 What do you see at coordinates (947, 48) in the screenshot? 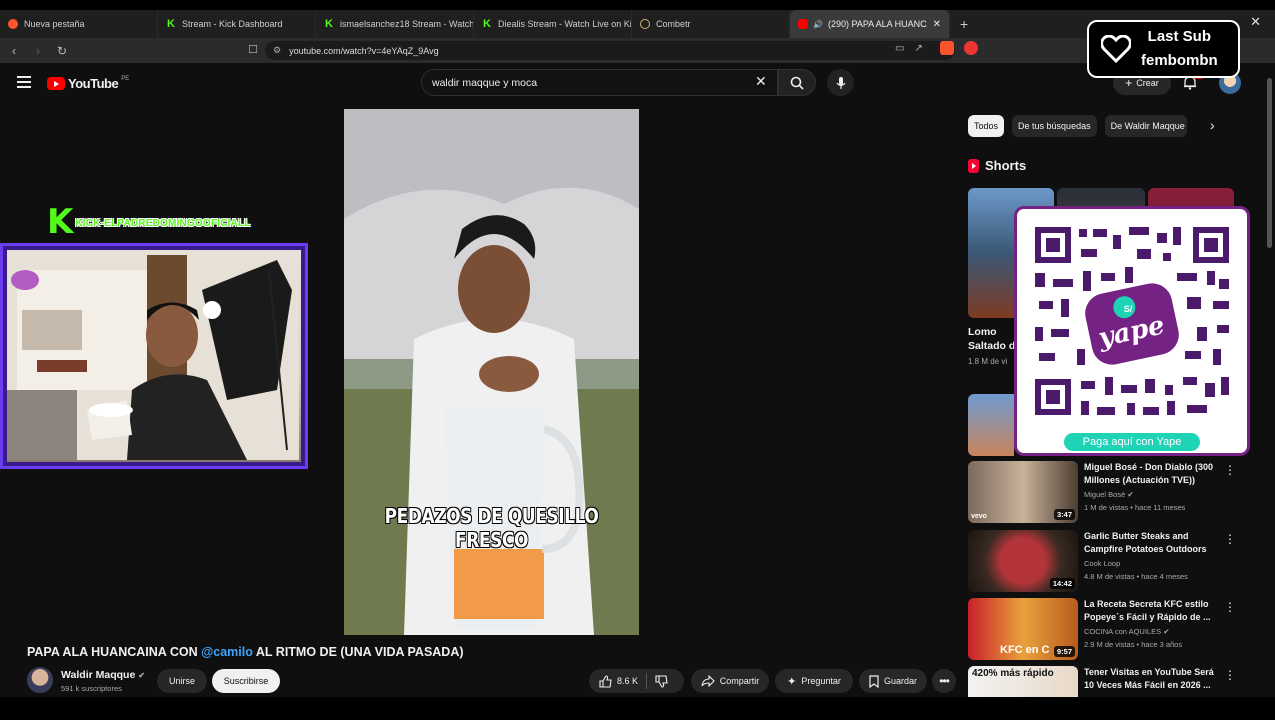
I see `brave-shields-icon` at bounding box center [947, 48].